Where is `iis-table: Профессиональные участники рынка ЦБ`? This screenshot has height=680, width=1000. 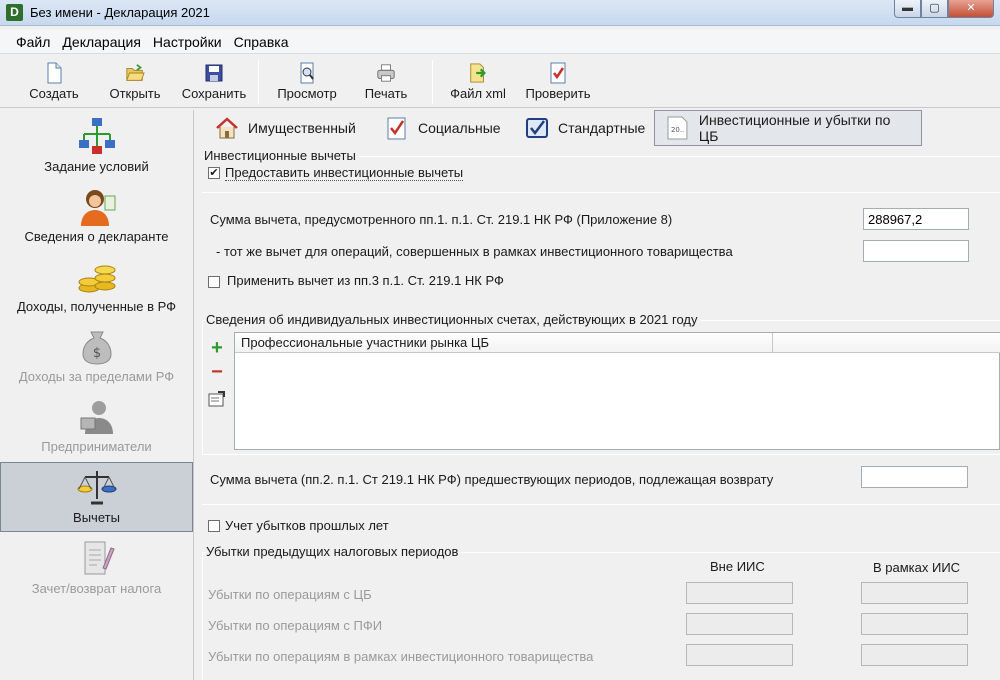
iis-table: Профессиональные участники рынка ЦБ is located at coordinates (617, 391).